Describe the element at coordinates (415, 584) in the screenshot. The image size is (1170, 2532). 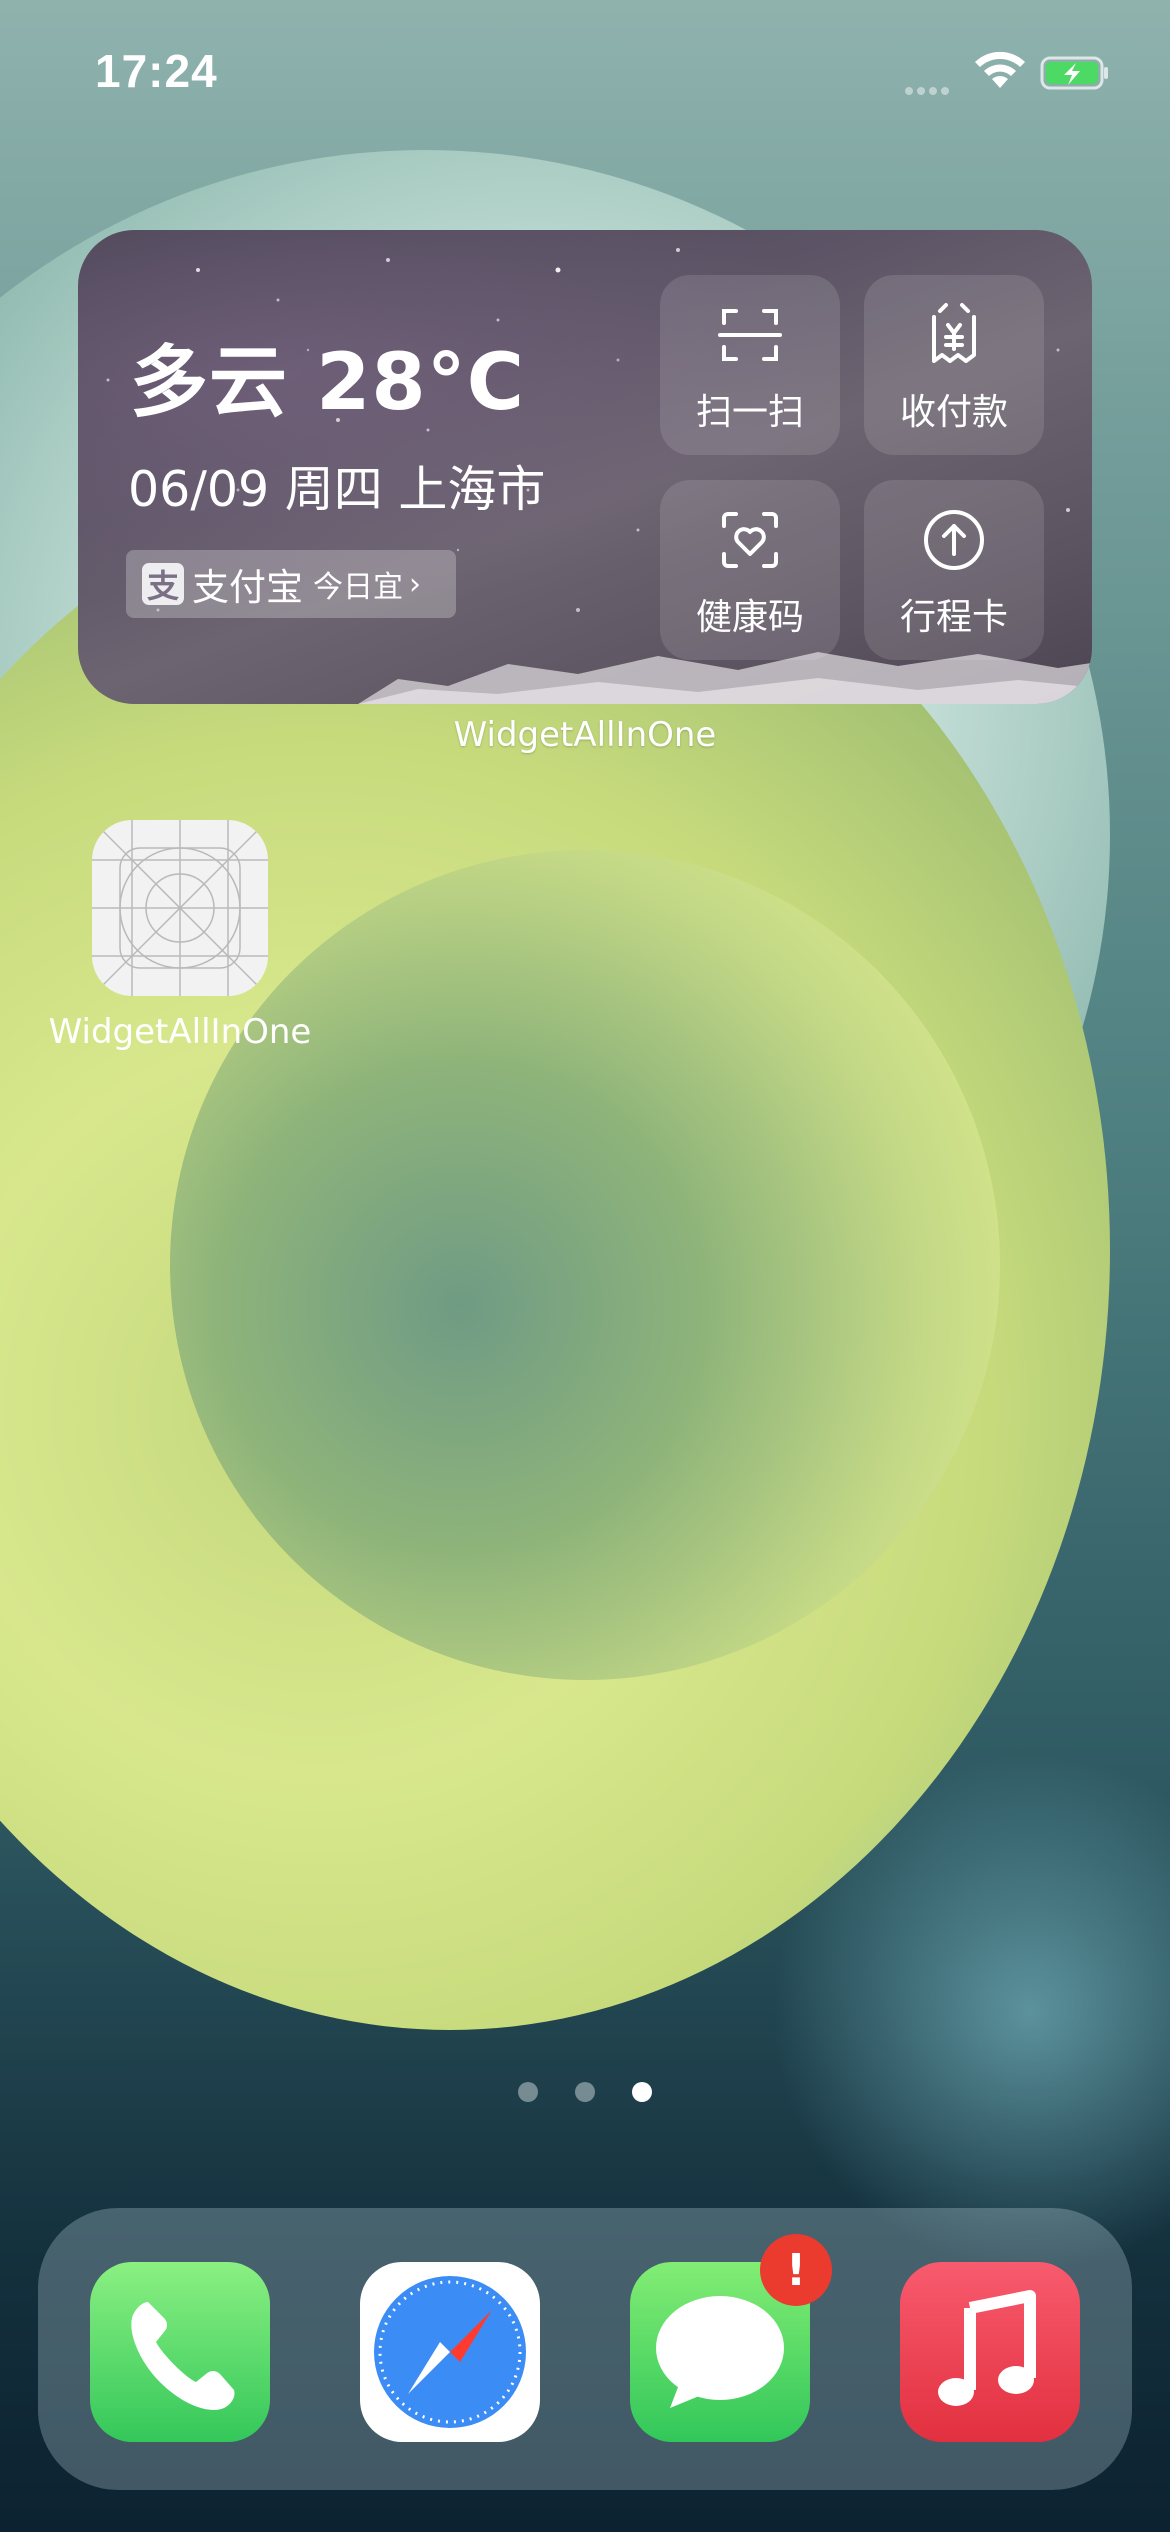
I see `chevron-right-icon: ›` at that location.